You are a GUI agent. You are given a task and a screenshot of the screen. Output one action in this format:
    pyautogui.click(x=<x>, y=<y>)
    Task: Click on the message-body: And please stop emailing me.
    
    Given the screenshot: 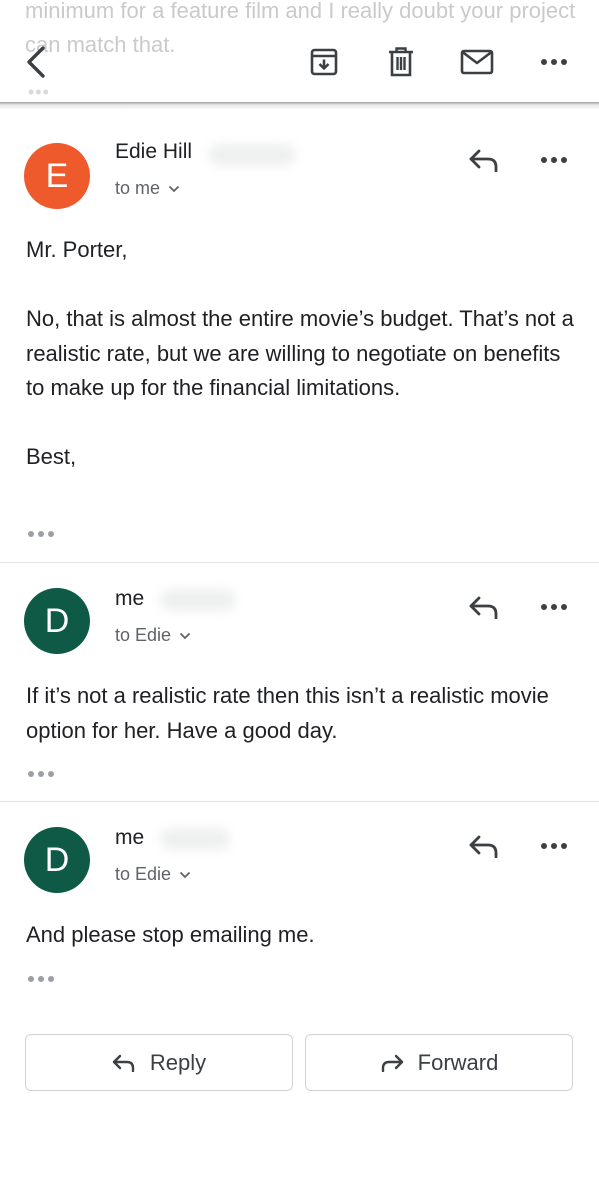 What is the action you would take?
    pyautogui.click(x=301, y=935)
    